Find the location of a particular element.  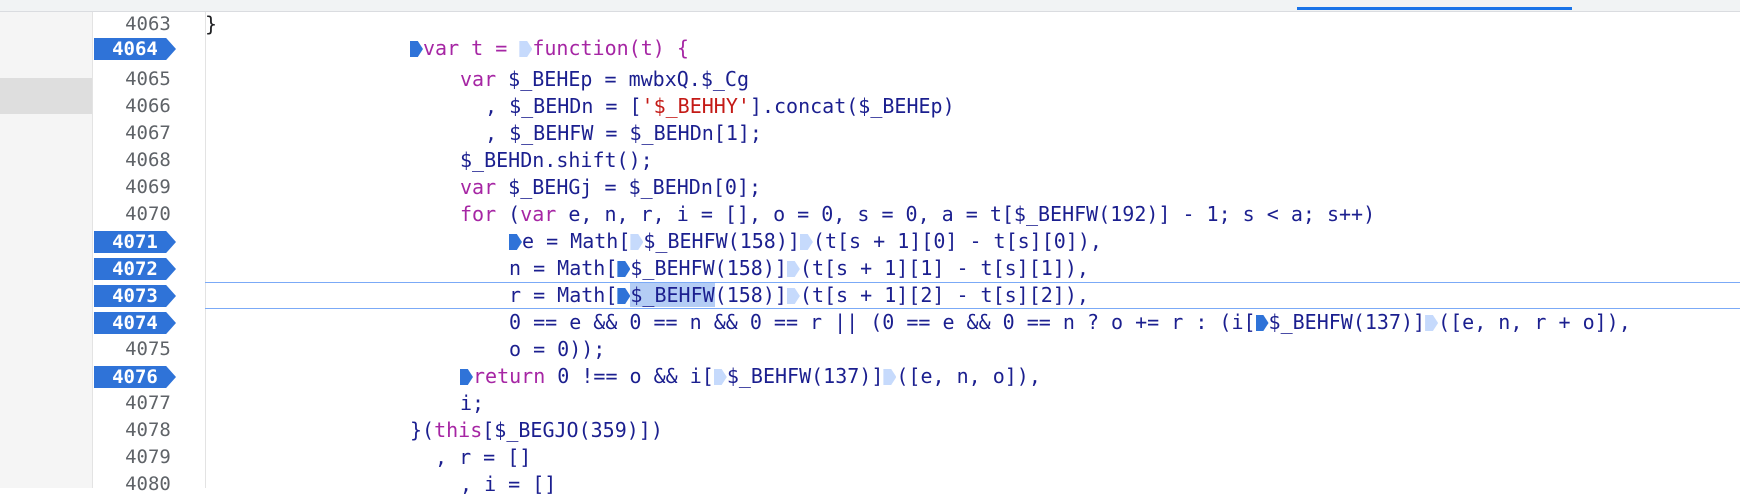

selected-text: $_BEHFW is located at coordinates (672, 295).